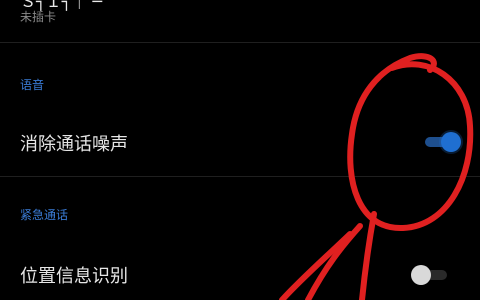 This screenshot has width=480, height=300. I want to click on noise-cancellation-switch, so click(442, 142).